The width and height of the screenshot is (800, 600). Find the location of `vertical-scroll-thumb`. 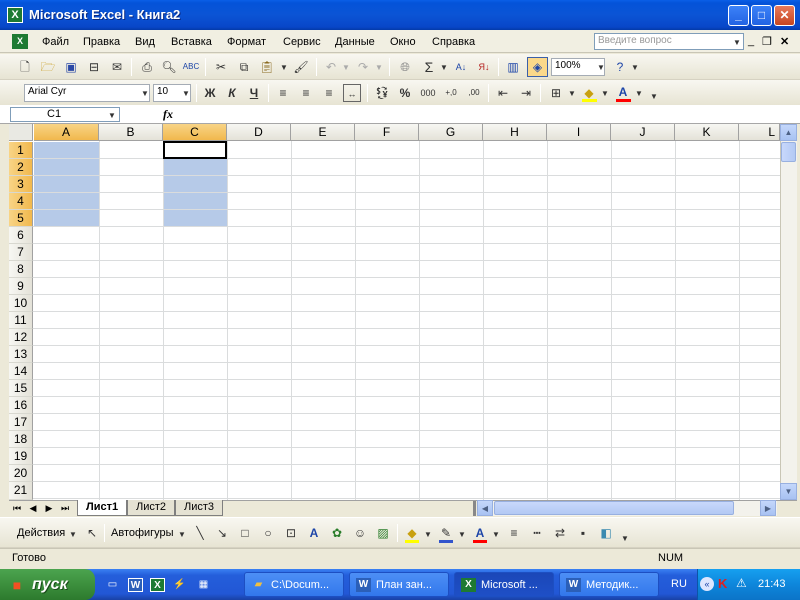

vertical-scroll-thumb is located at coordinates (788, 152).